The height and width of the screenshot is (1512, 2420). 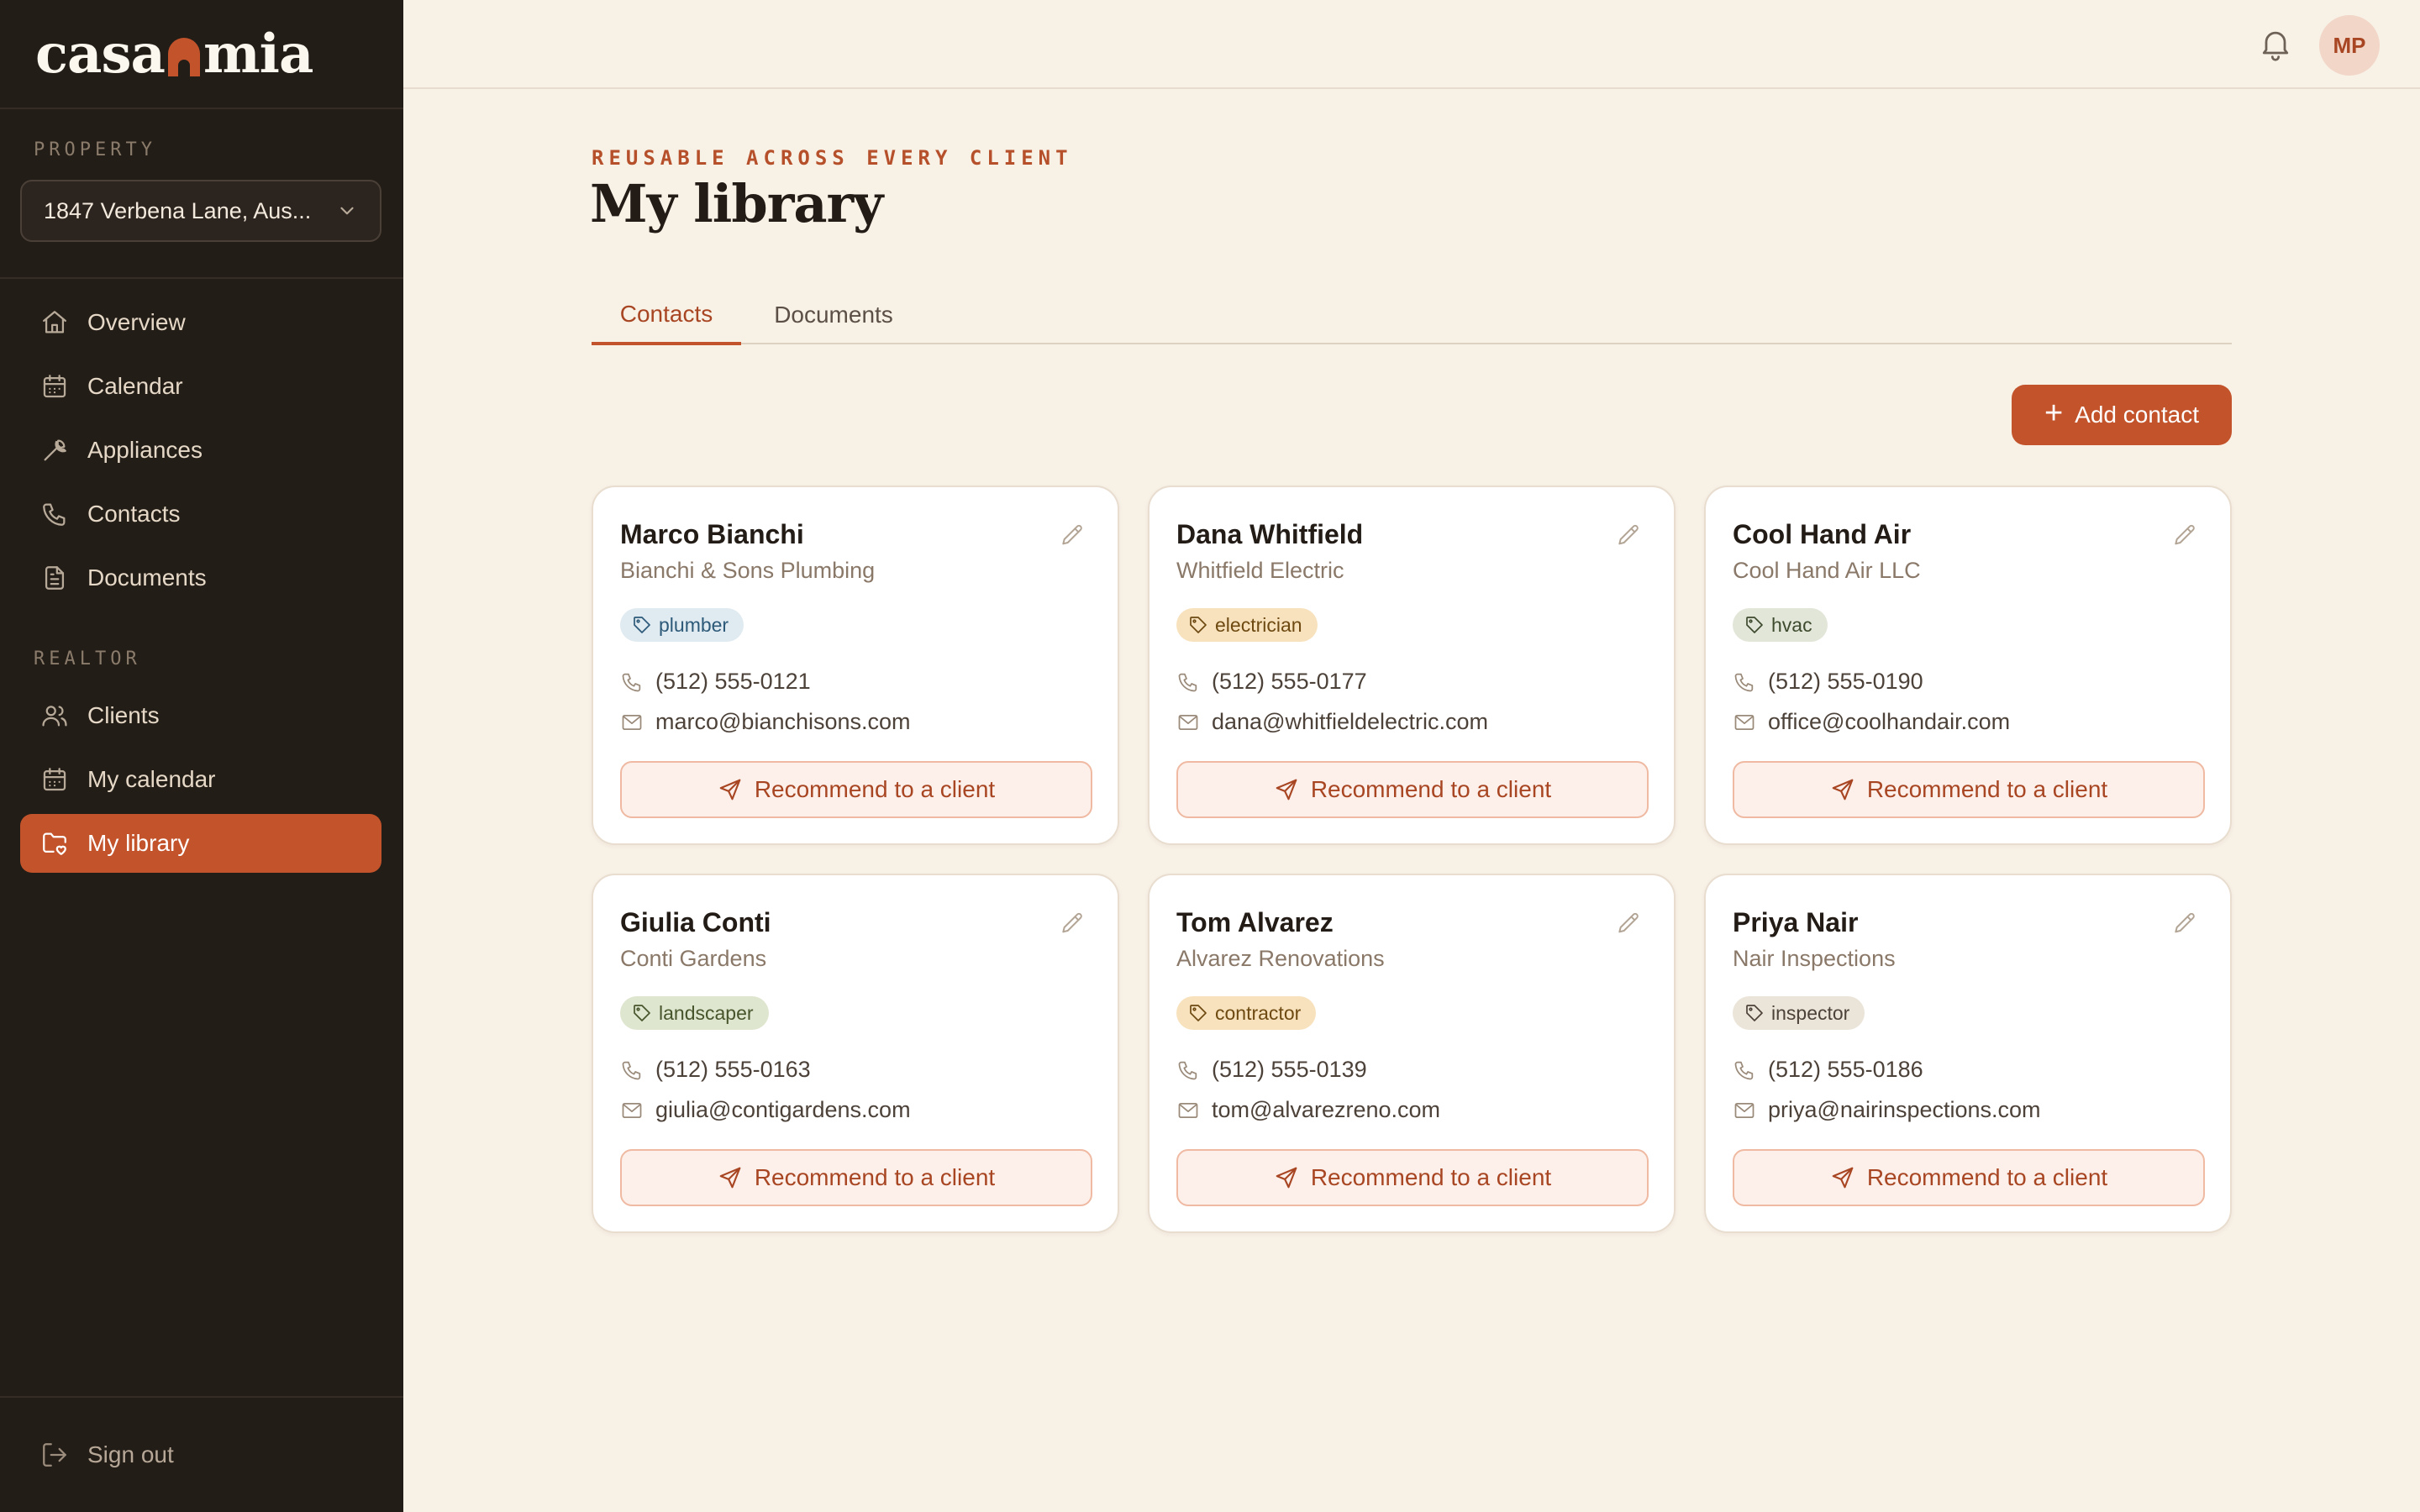 I want to click on contact-tag: inspector, so click(x=1799, y=1013).